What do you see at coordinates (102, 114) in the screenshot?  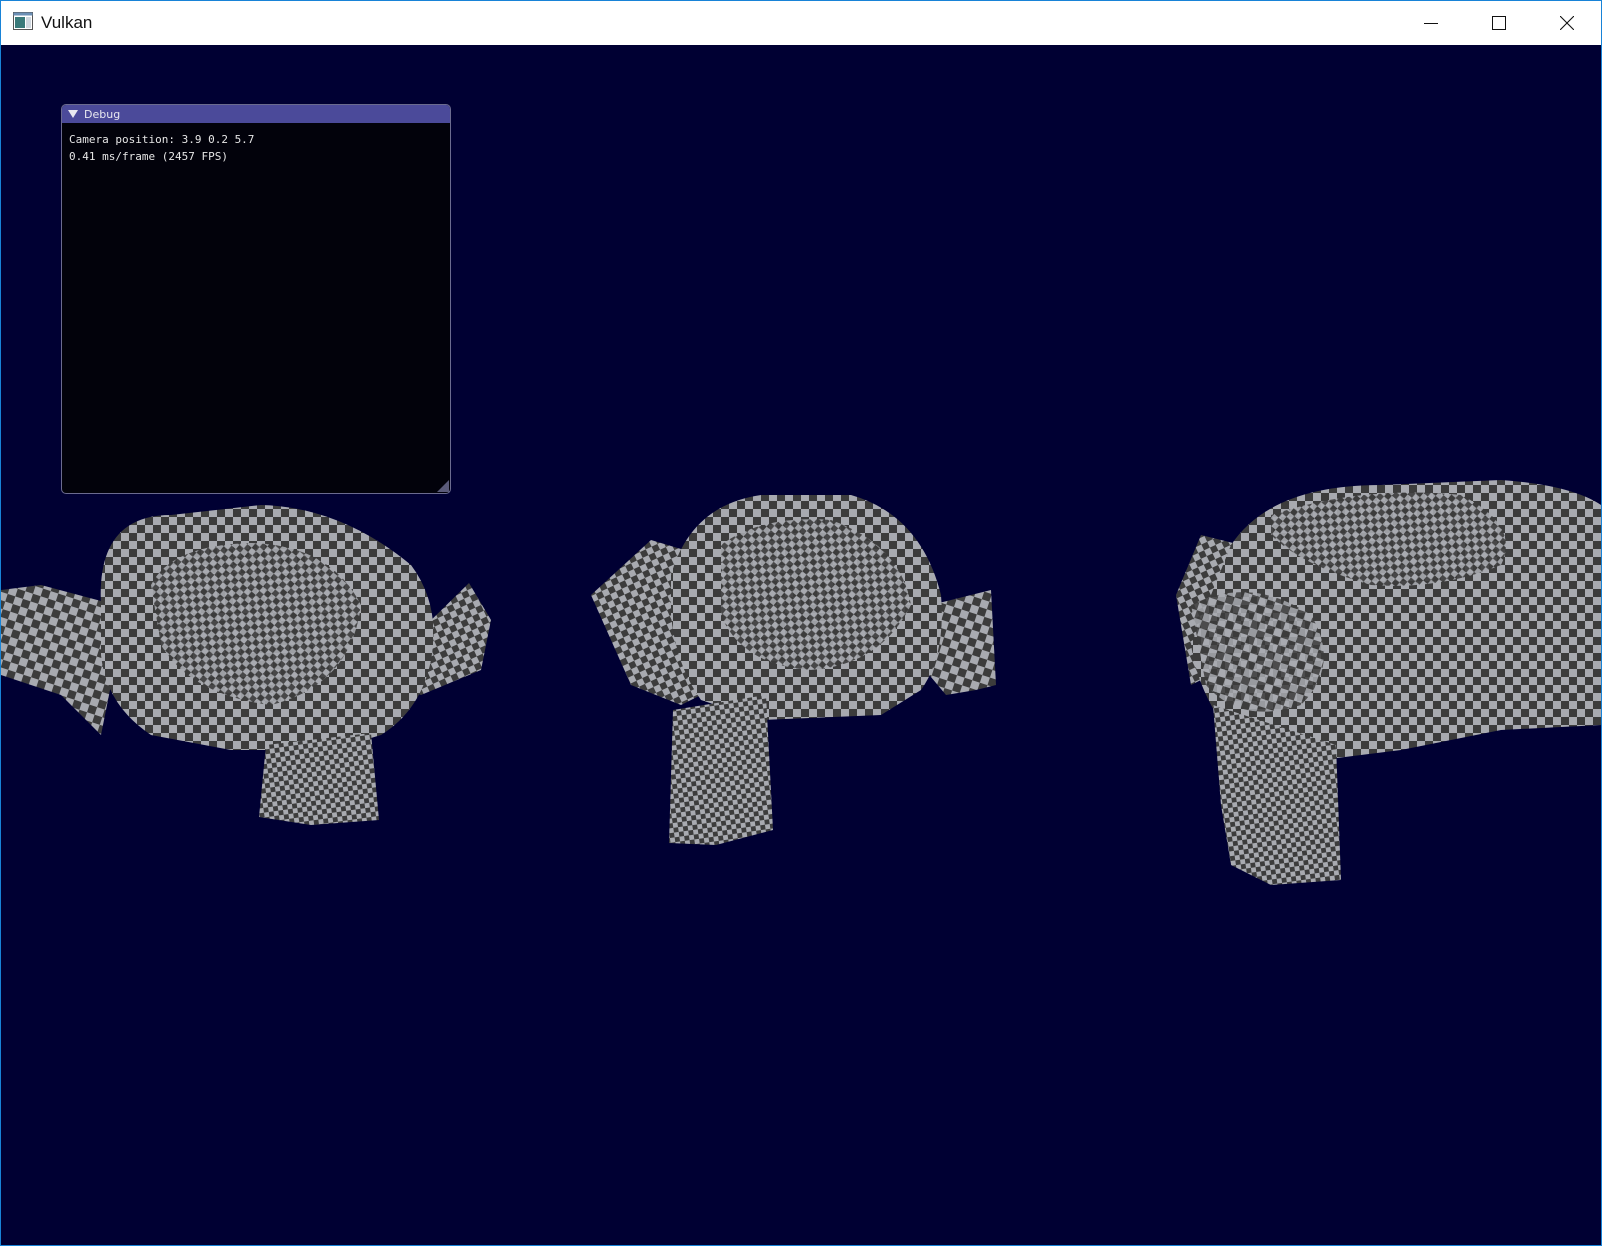 I see `debug-window-title: Debug` at bounding box center [102, 114].